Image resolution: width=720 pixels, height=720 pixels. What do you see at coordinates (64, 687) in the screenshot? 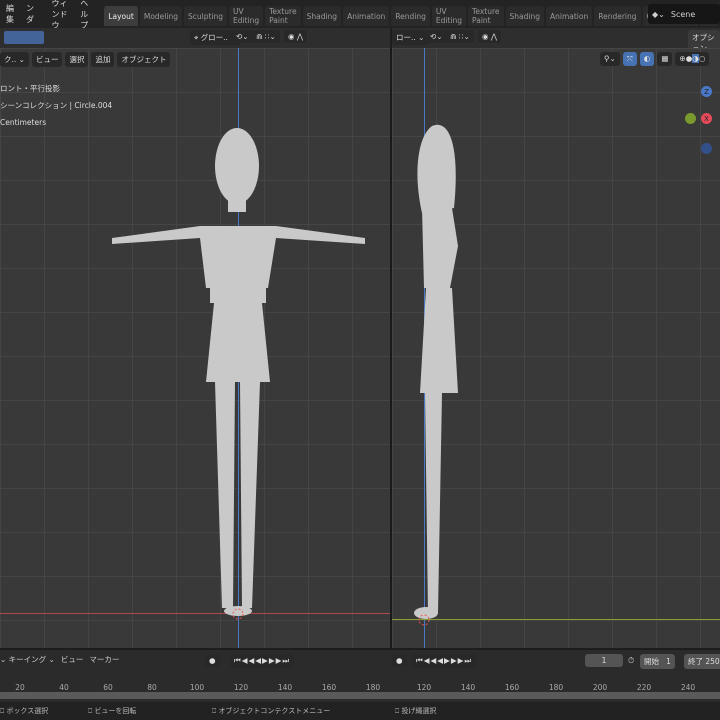
I see `frame-tick: 40` at bounding box center [64, 687].